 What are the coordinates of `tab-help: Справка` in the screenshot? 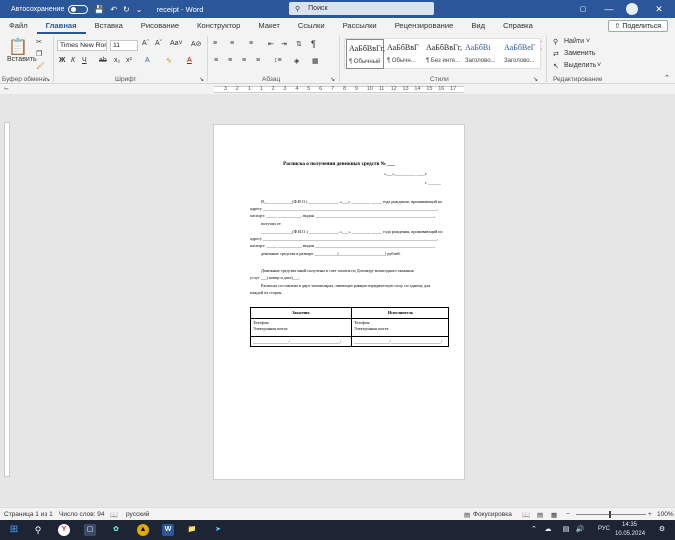 It's located at (518, 26).